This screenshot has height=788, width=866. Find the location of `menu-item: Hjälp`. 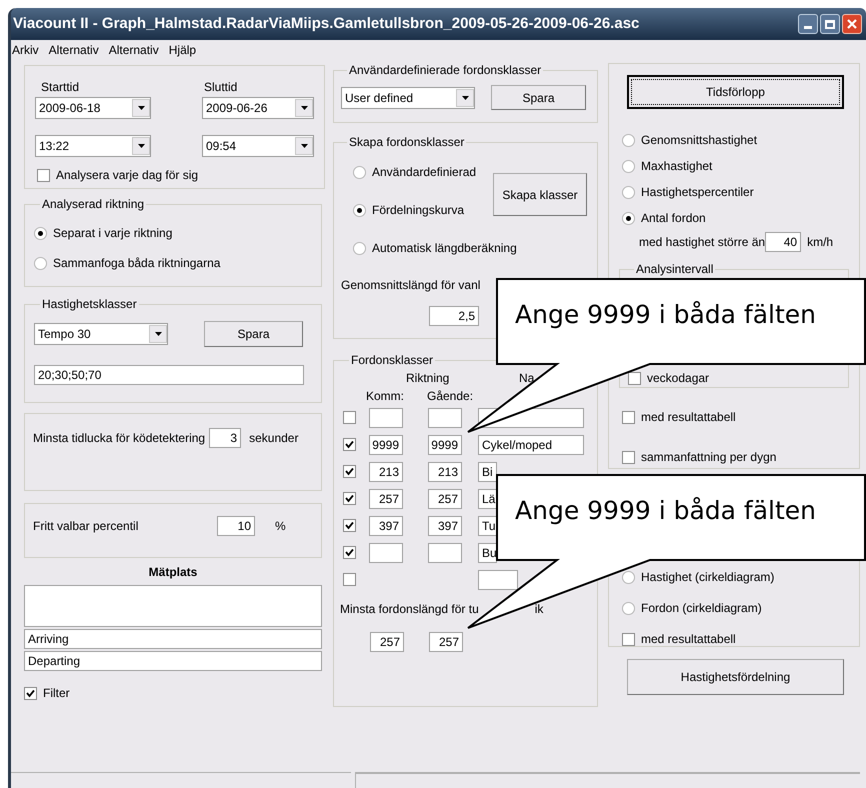

menu-item: Hjälp is located at coordinates (182, 49).